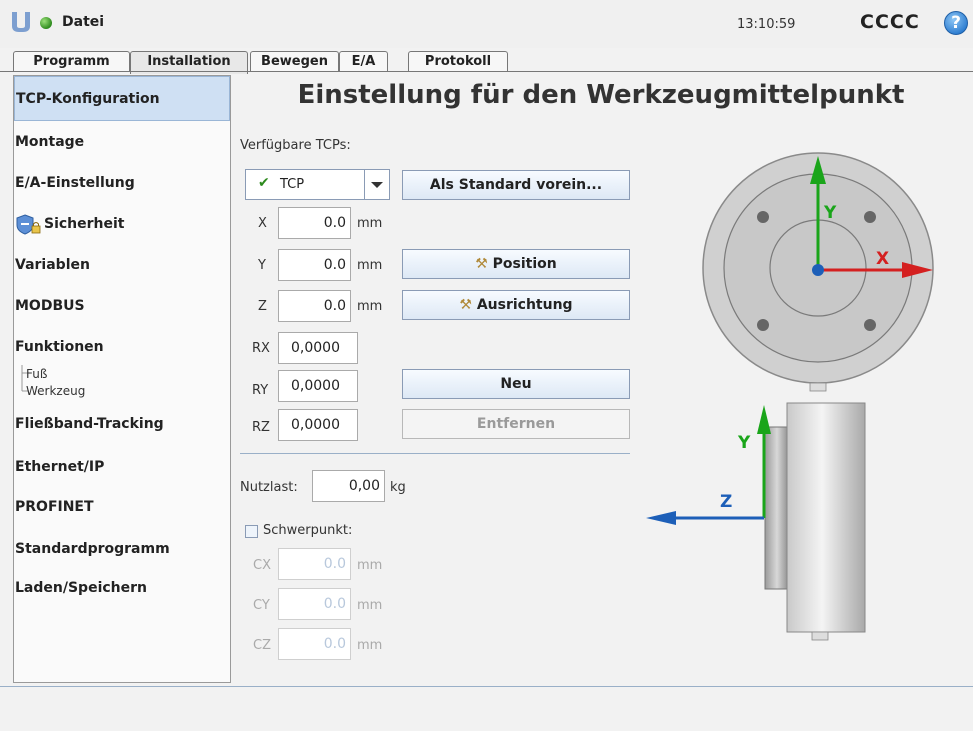  Describe the element at coordinates (294, 61) in the screenshot. I see `tab-bewegen: Bewegen` at that location.